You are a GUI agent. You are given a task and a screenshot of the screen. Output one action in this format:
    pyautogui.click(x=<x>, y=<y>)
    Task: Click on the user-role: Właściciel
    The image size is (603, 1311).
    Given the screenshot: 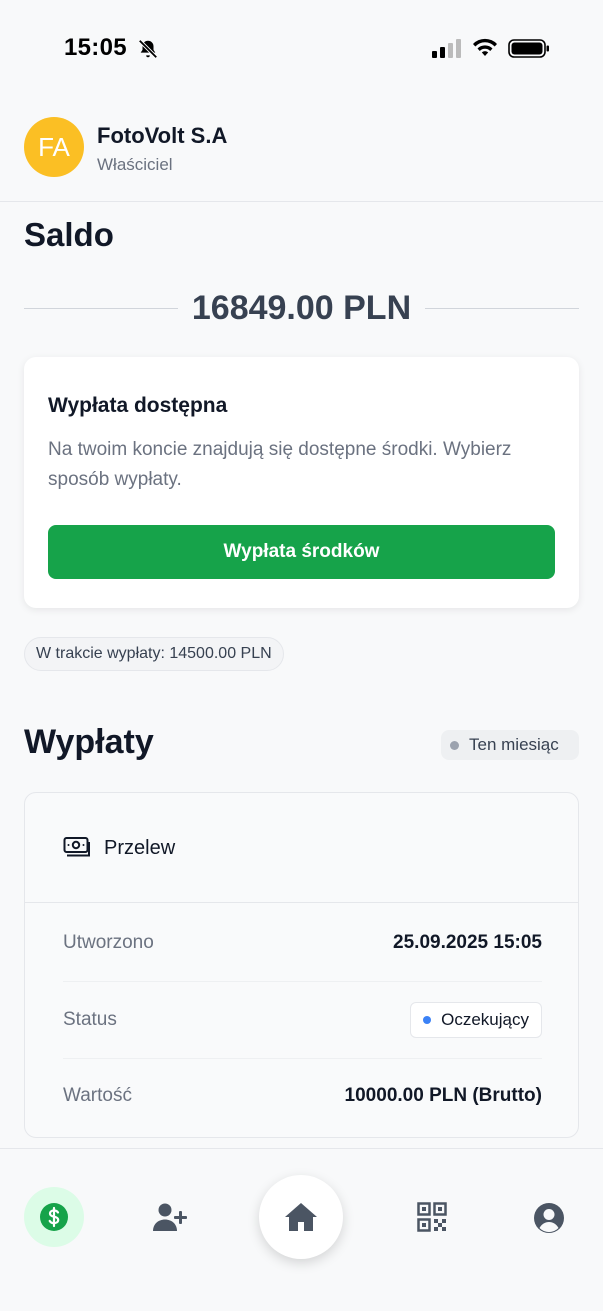 What is the action you would take?
    pyautogui.click(x=135, y=164)
    